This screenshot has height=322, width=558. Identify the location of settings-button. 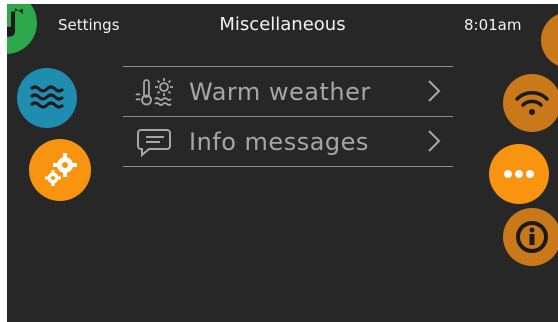
(60, 170).